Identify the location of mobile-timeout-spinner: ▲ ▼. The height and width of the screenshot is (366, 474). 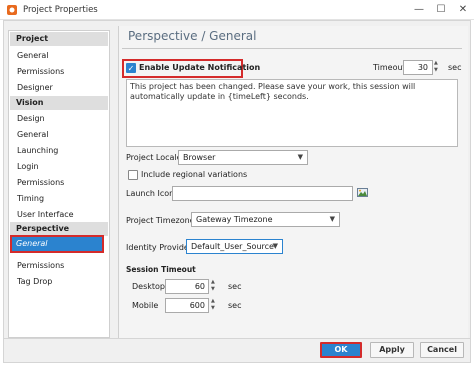
(215, 305).